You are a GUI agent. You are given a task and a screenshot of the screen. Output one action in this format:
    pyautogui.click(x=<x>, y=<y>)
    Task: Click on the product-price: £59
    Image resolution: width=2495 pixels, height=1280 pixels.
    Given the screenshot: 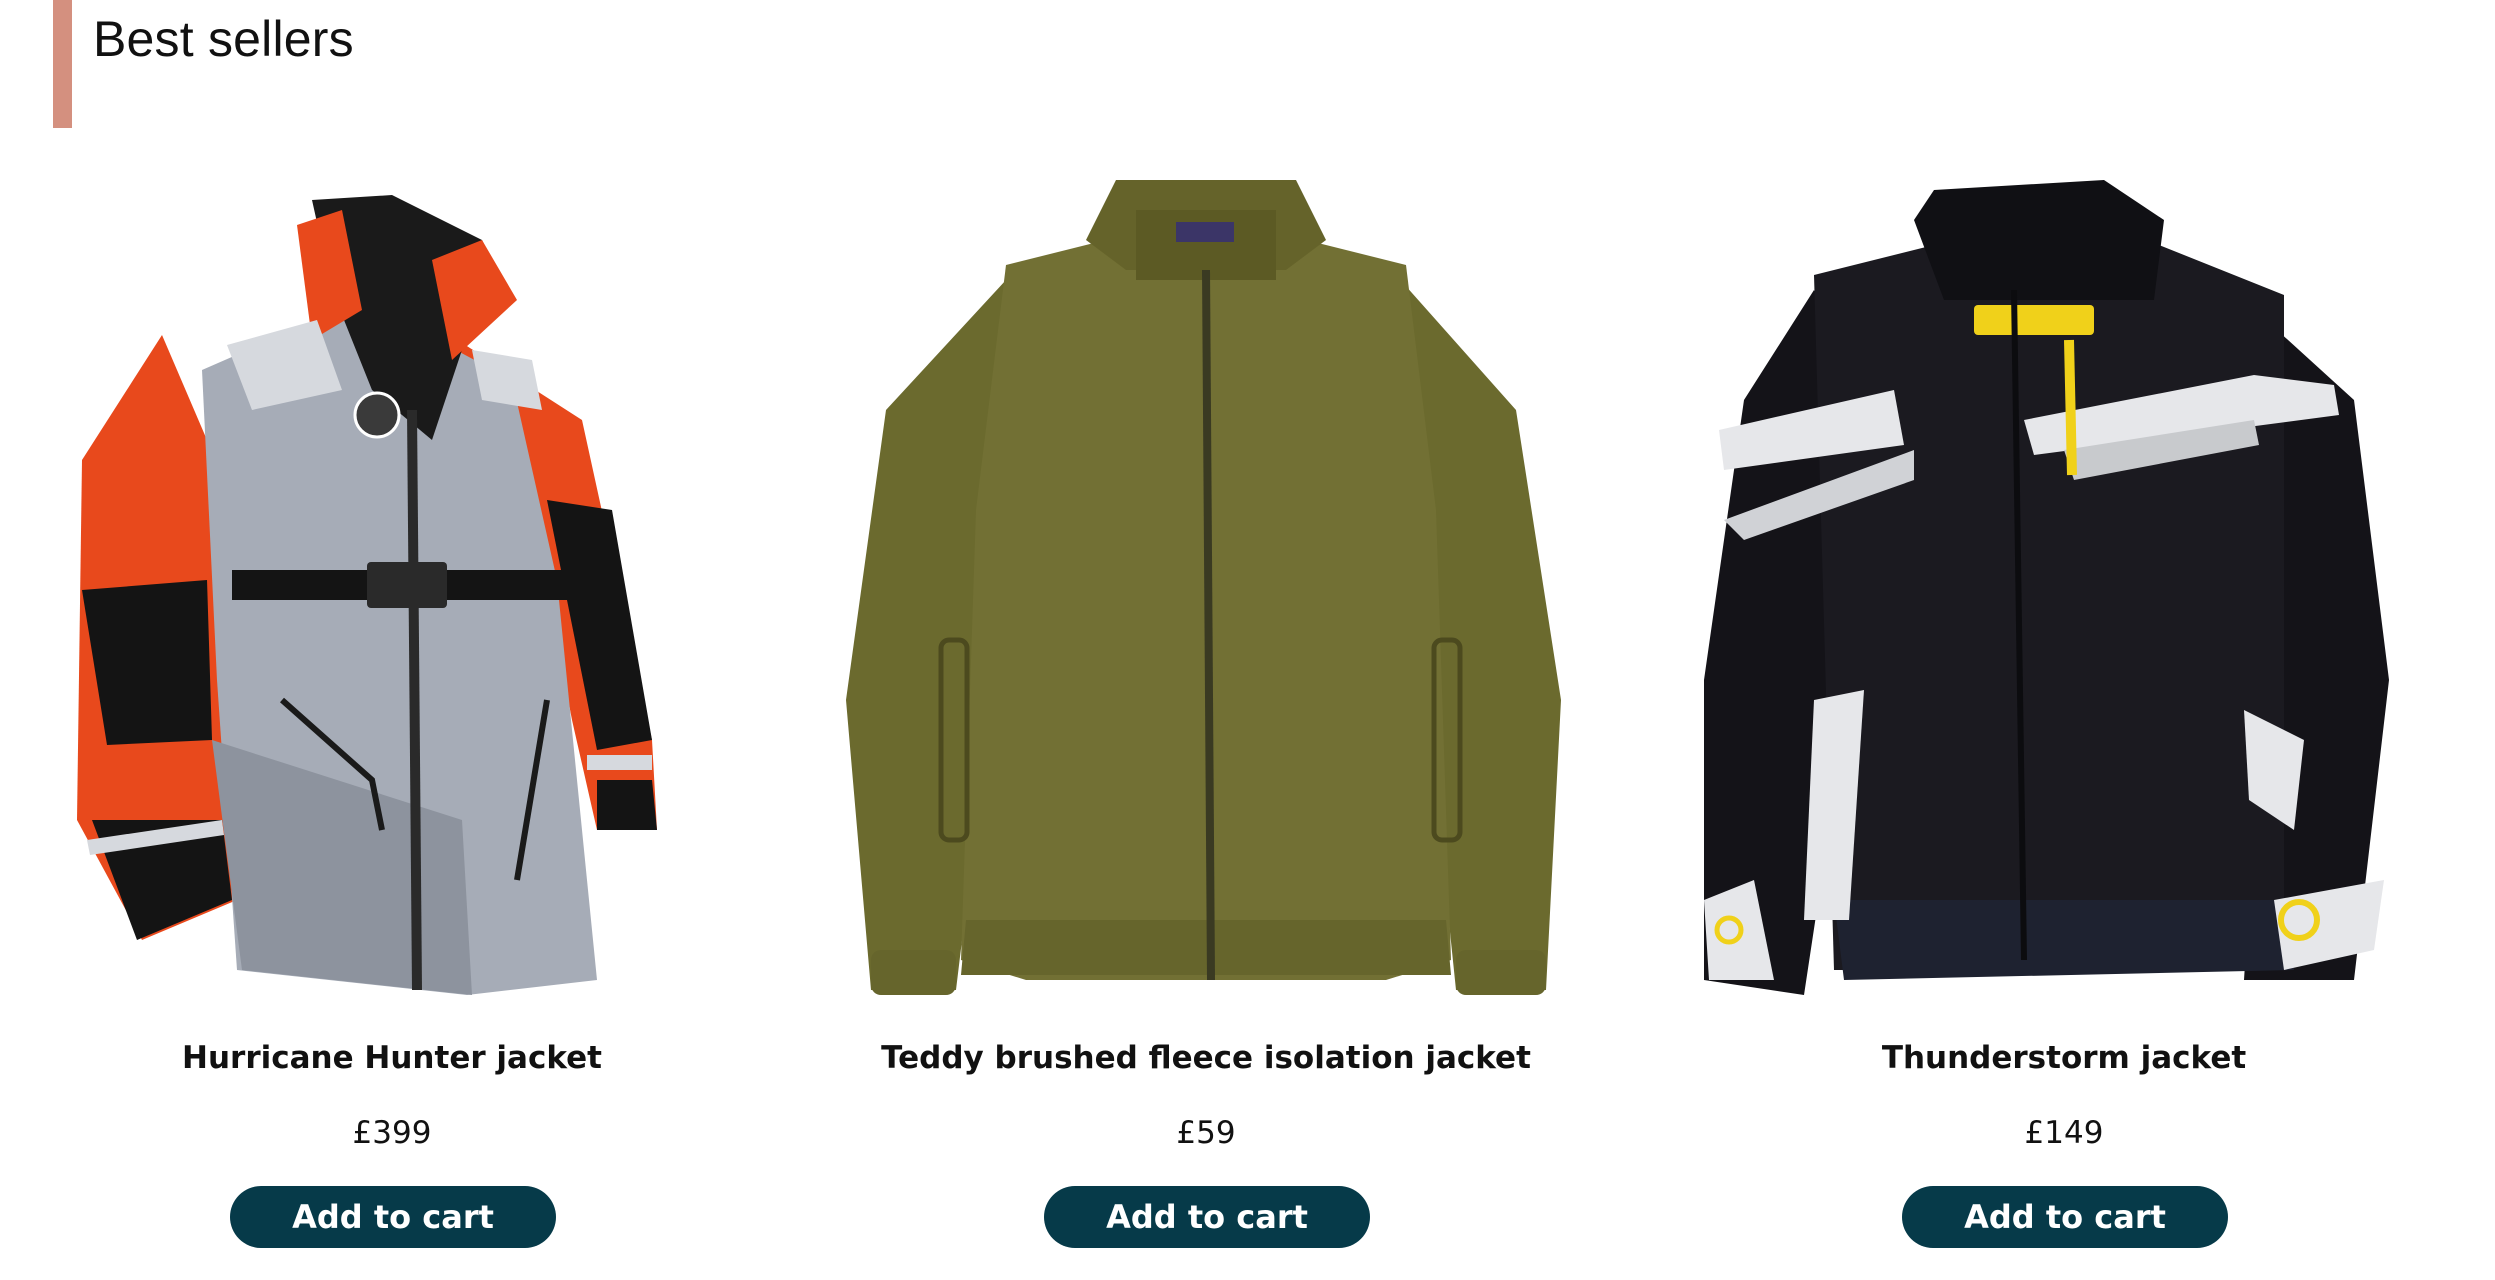 What is the action you would take?
    pyautogui.click(x=1206, y=1133)
    